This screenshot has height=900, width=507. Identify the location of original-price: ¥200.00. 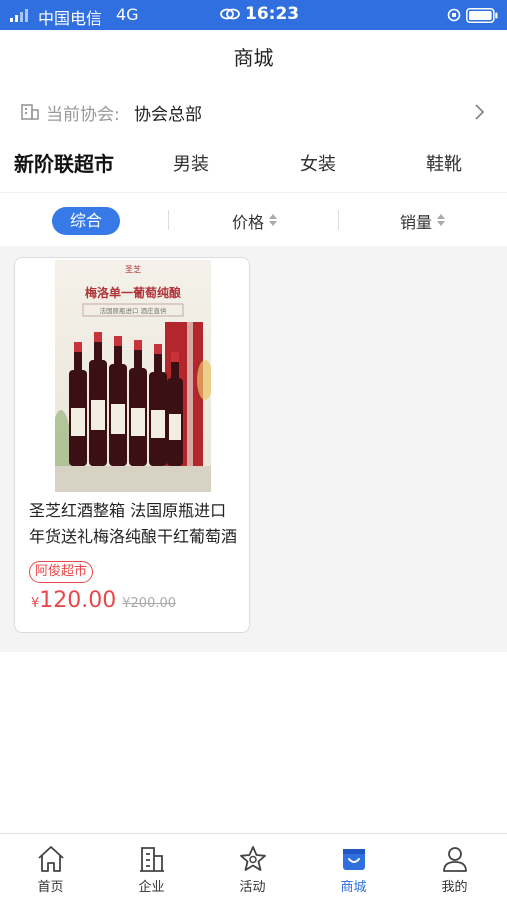
(149, 603).